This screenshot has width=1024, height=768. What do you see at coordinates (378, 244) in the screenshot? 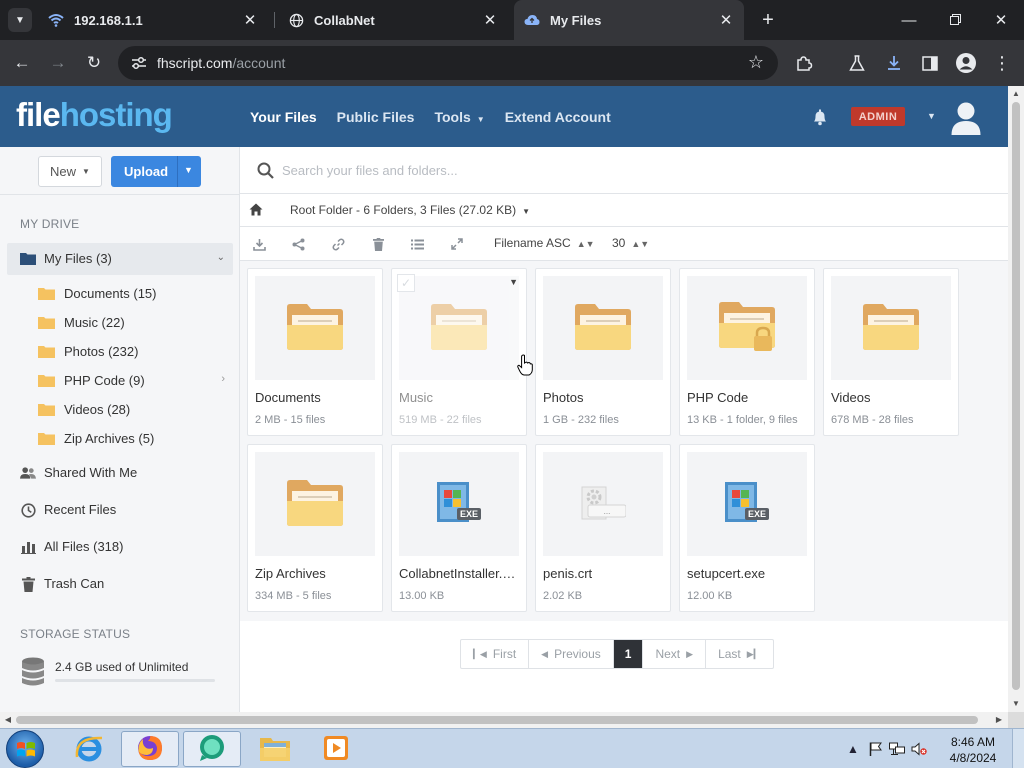
I see `trash-icon` at bounding box center [378, 244].